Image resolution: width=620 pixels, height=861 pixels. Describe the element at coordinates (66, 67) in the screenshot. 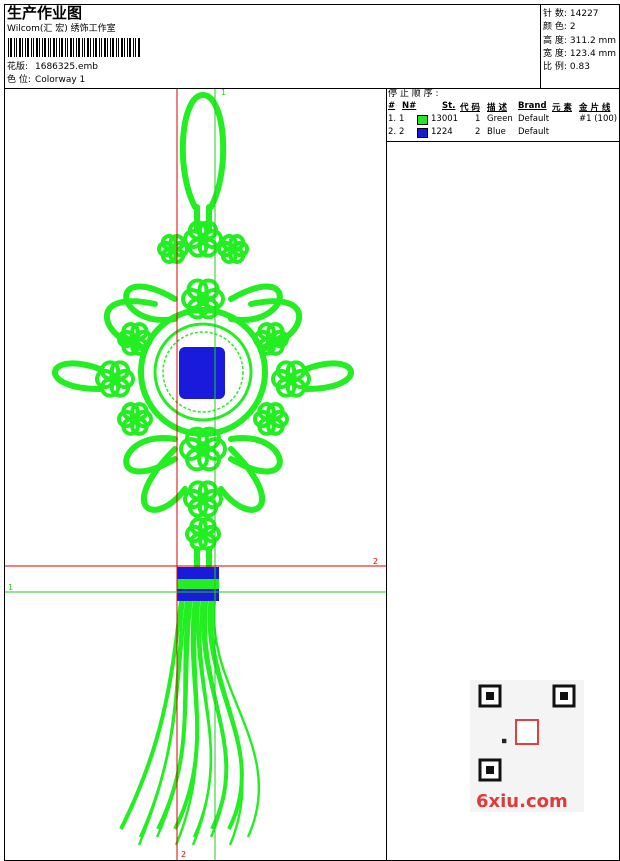

I see `design-file: 1686325.emb` at that location.